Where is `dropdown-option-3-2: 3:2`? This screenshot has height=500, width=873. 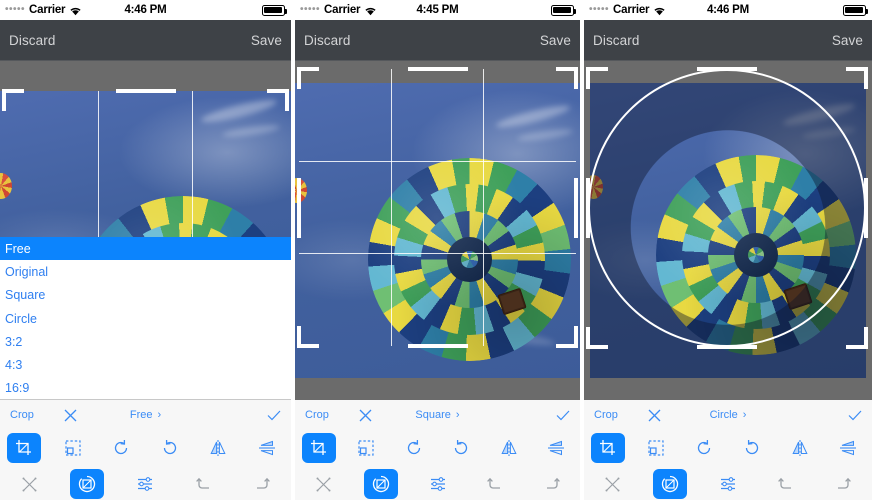 dropdown-option-3-2: 3:2 is located at coordinates (145, 341).